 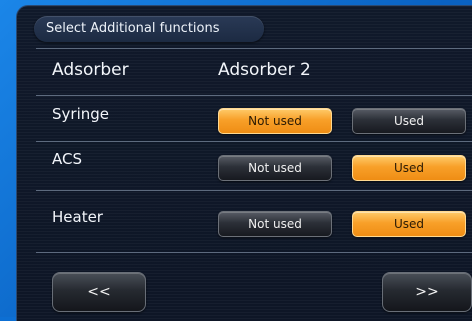 What do you see at coordinates (80, 114) in the screenshot?
I see `syringe-label: Syringe` at bounding box center [80, 114].